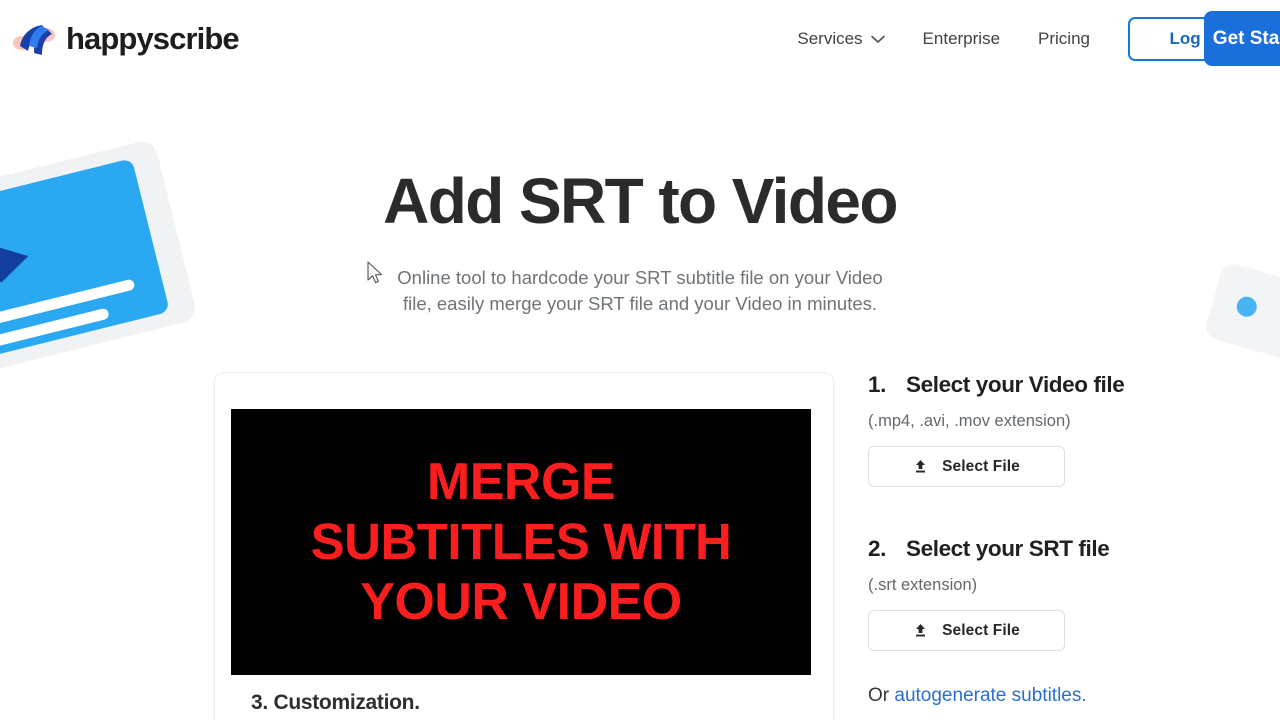 The image size is (1280, 720). I want to click on nav-item-services: Services, so click(841, 39).